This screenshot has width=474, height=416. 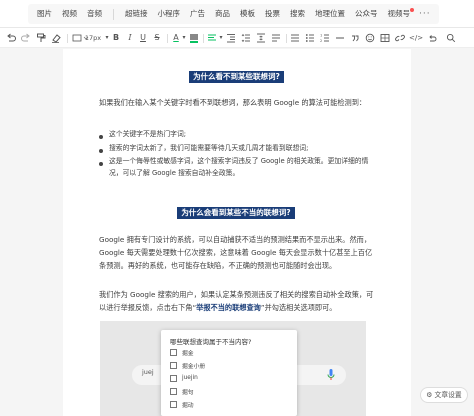 I want to click on article-settings-button: ⚙ 文章设置, so click(x=444, y=395).